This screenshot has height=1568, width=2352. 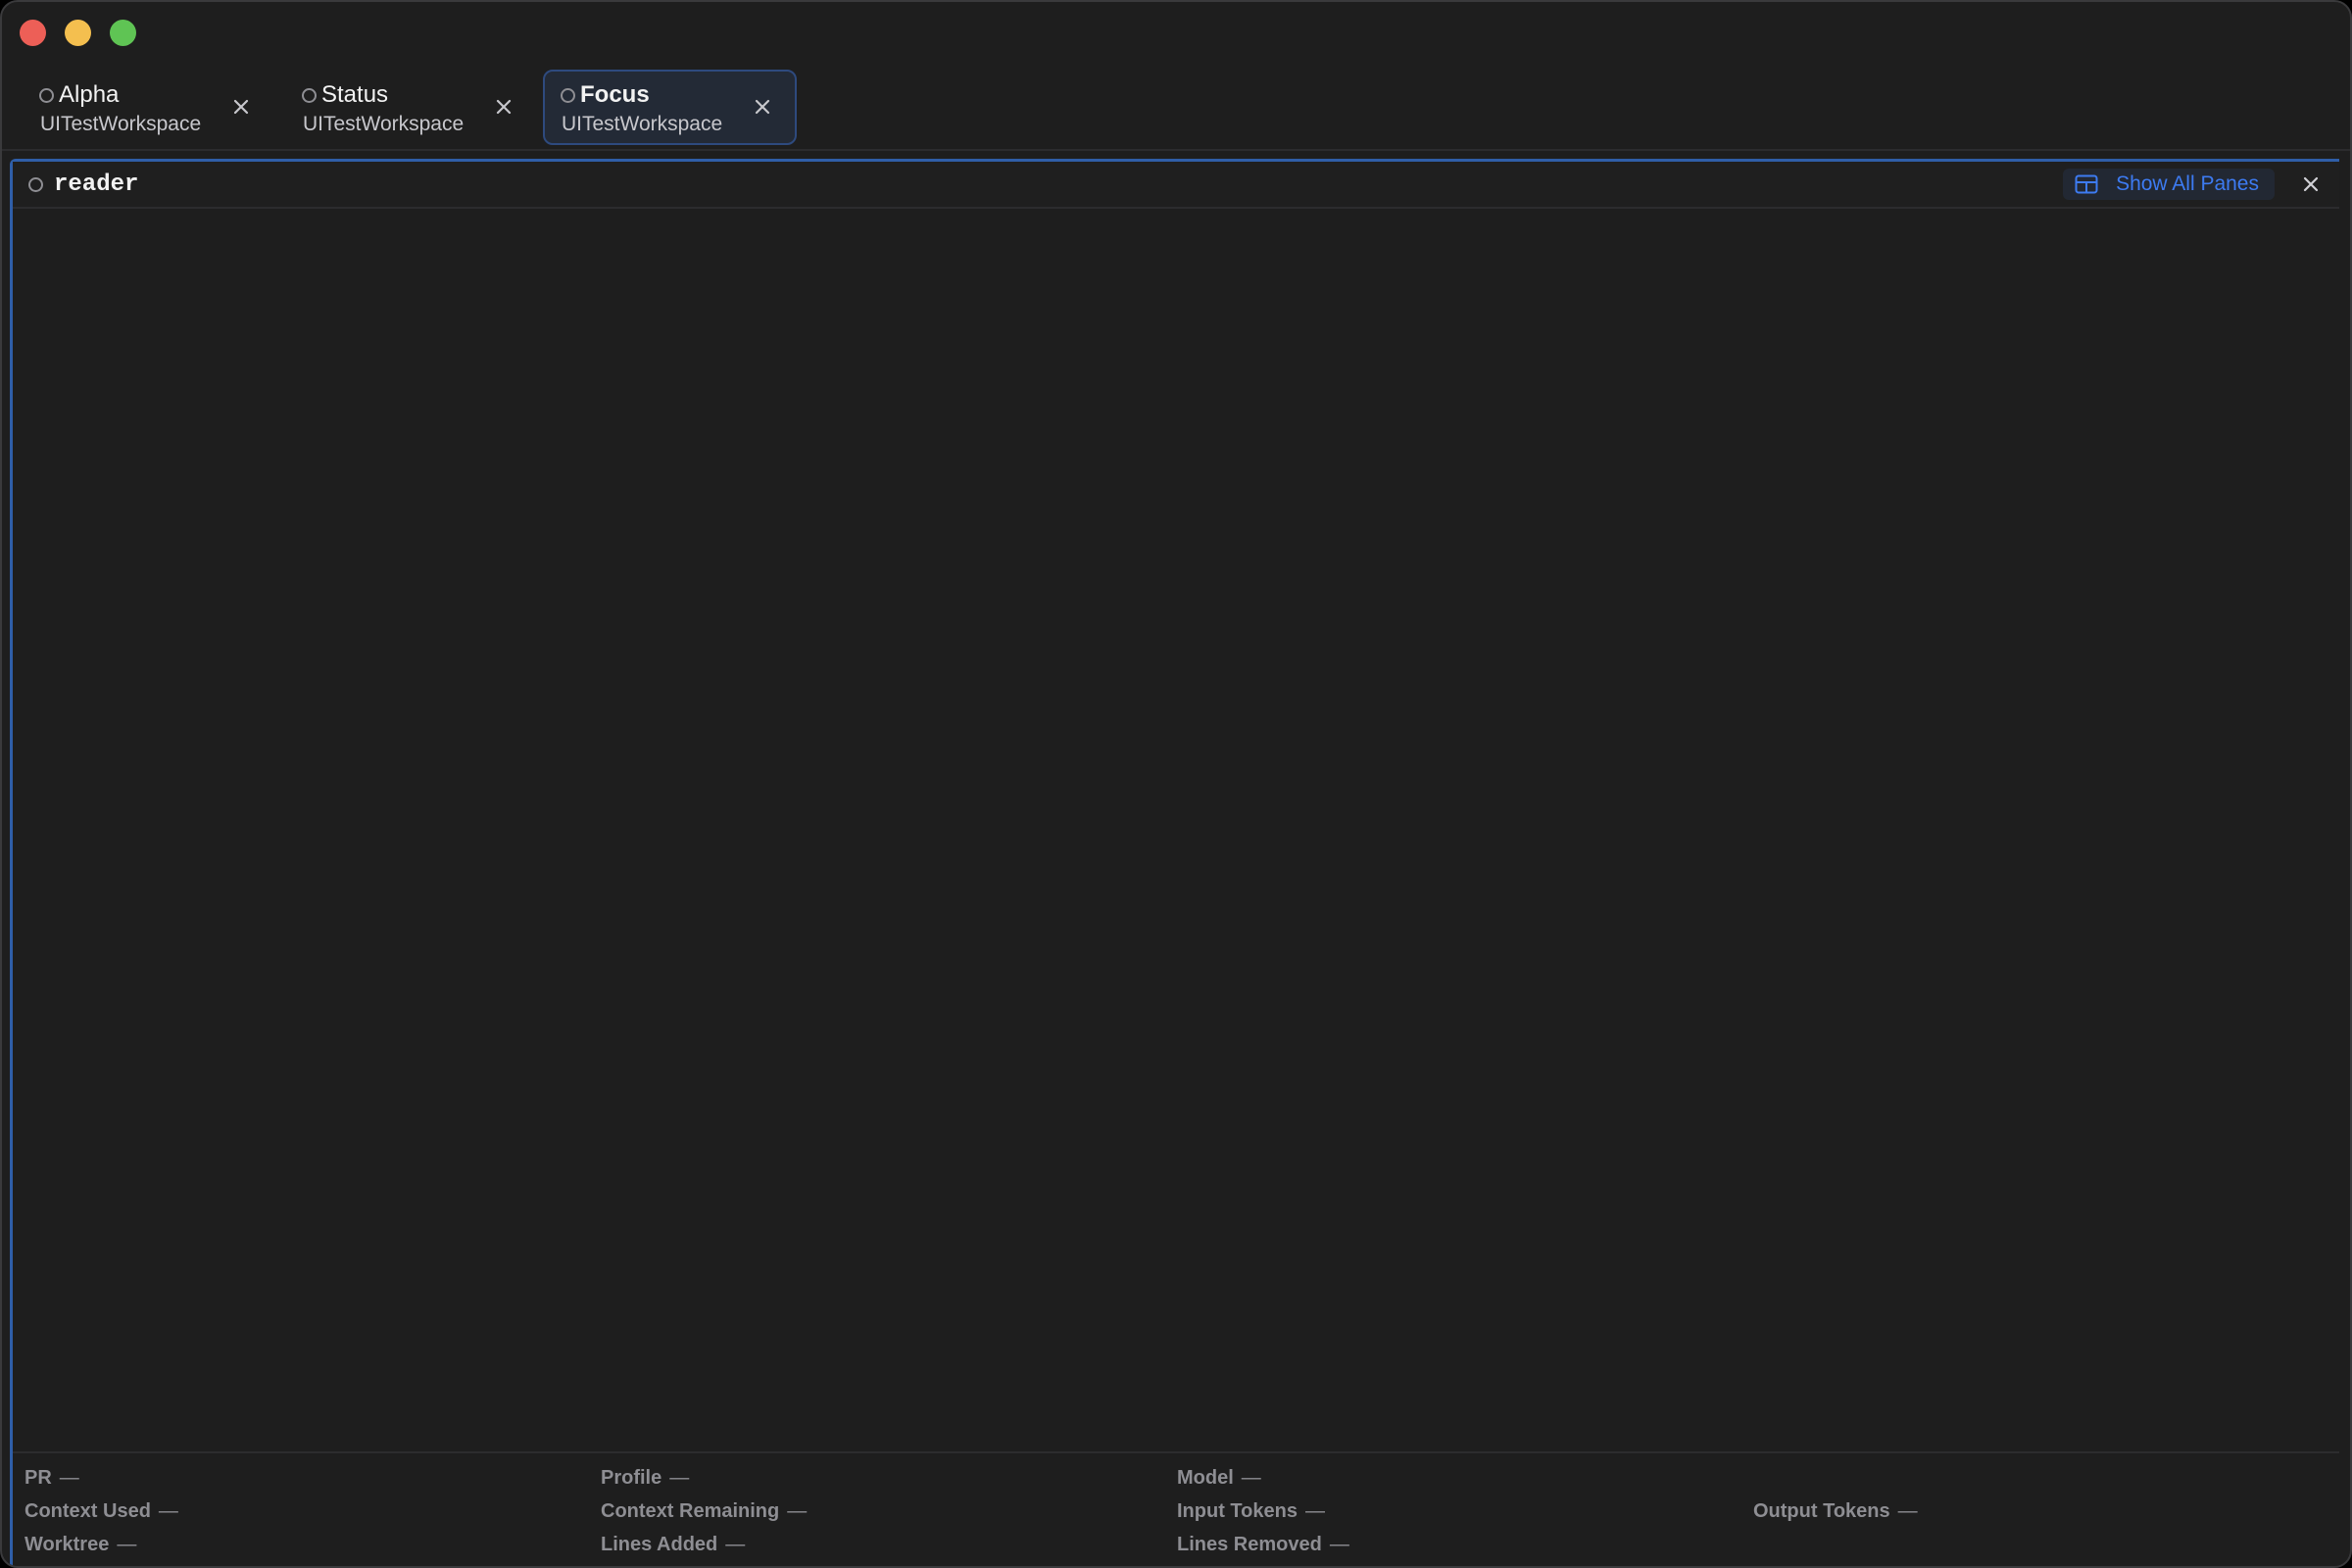 I want to click on window-maximize-button, so click(x=123, y=33).